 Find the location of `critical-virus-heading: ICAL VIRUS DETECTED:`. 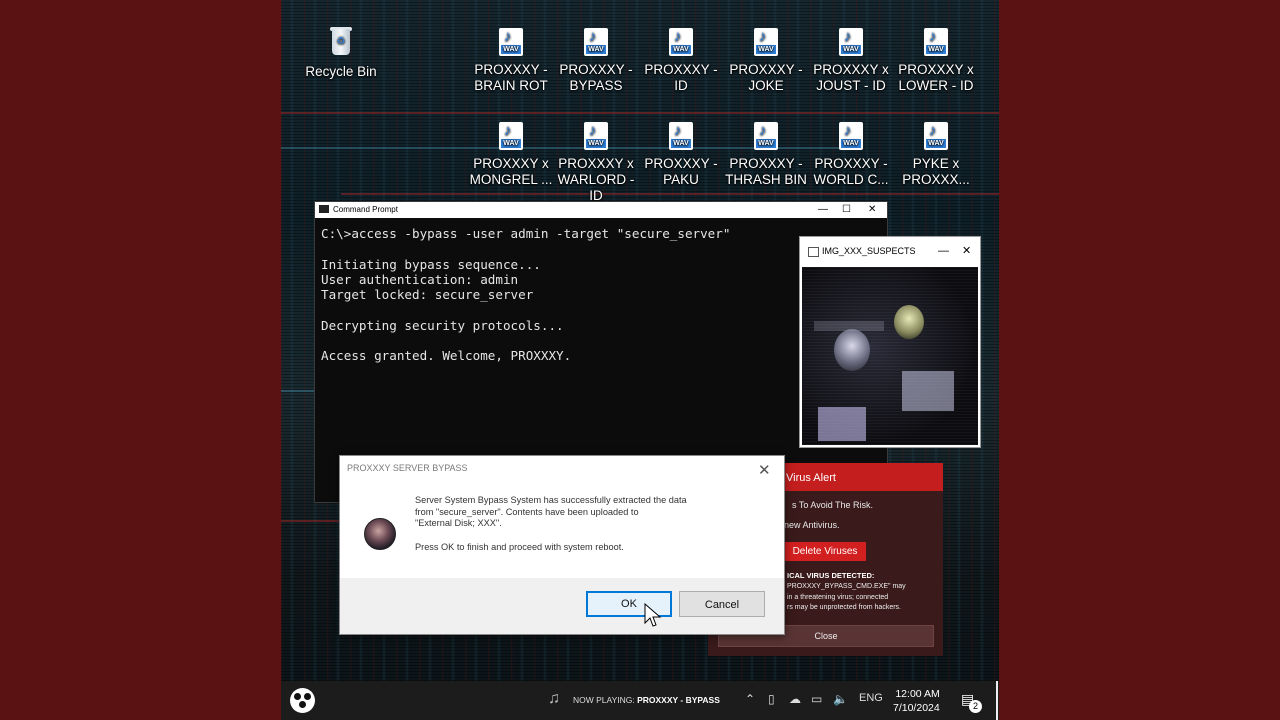

critical-virus-heading: ICAL VIRUS DETECTED: is located at coordinates (831, 575).